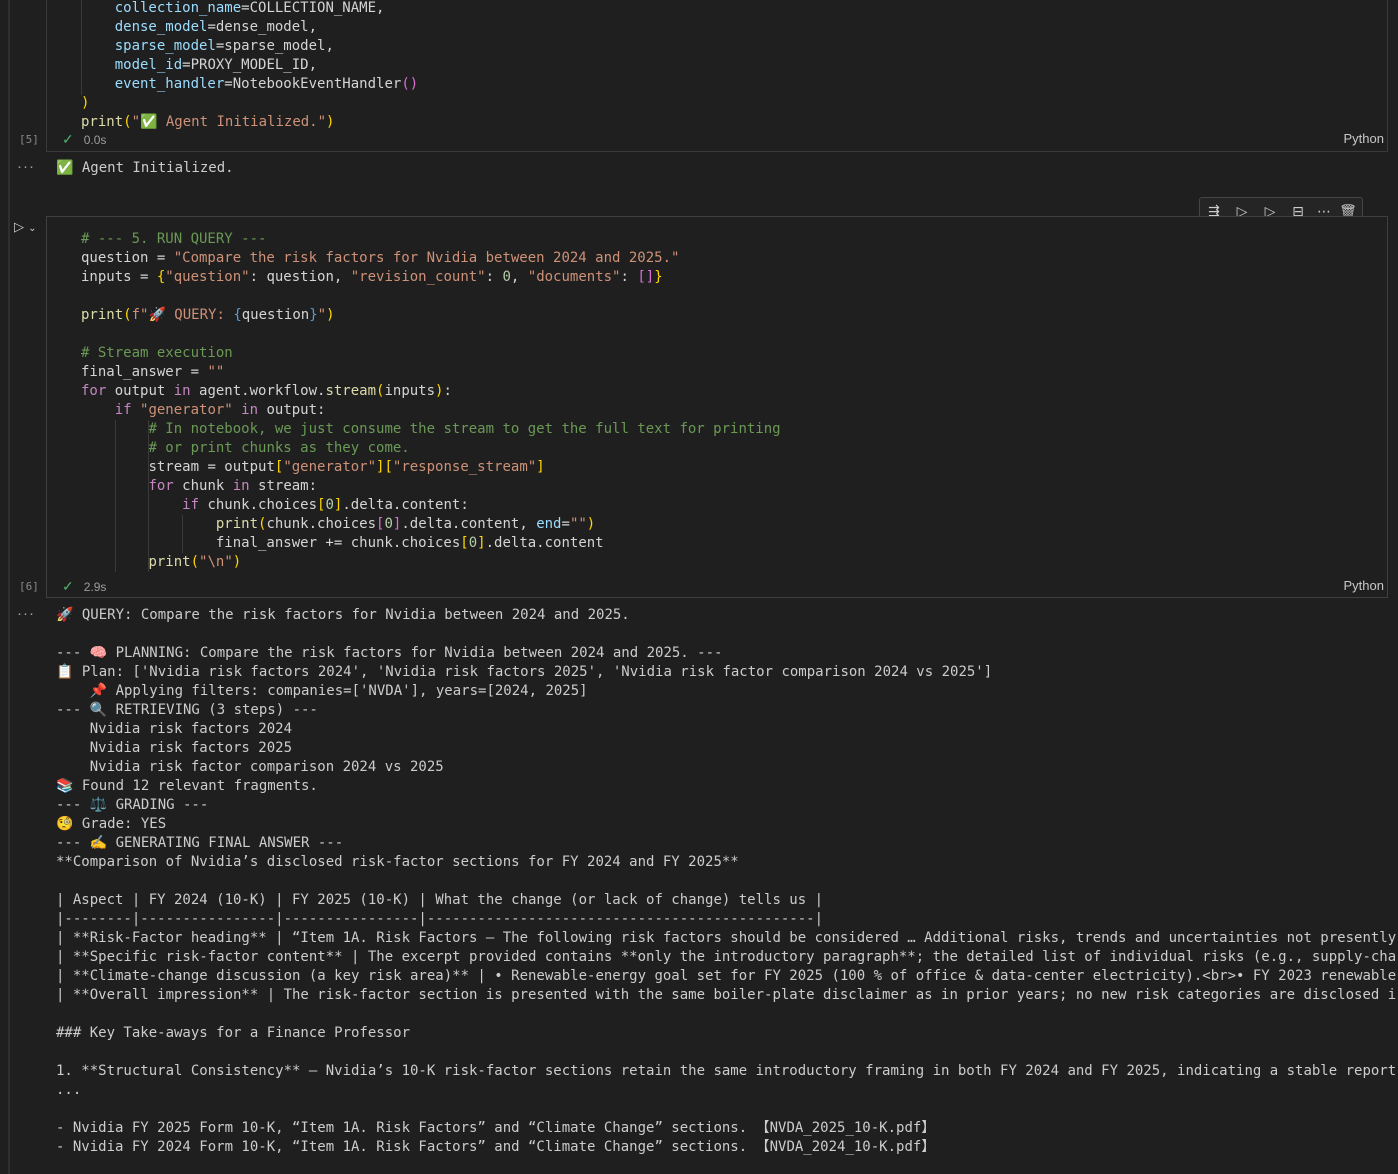 The image size is (1398, 1174). What do you see at coordinates (431, 239) in the screenshot?
I see `code-line: # --- 5. RUN QUERY ---` at bounding box center [431, 239].